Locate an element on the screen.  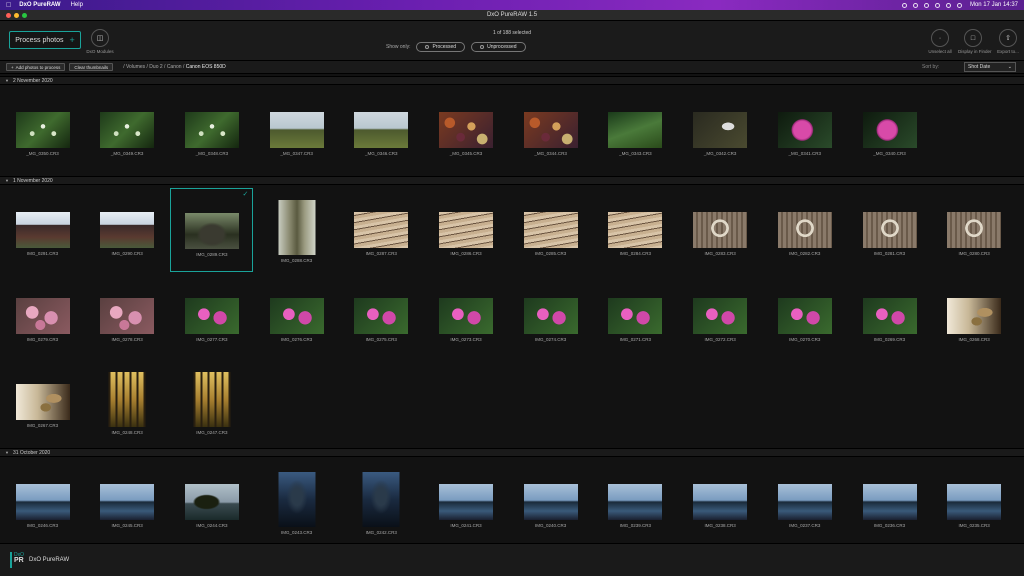
photo-tile: IMG_0245.CR3 is located at coordinates (127, 501).